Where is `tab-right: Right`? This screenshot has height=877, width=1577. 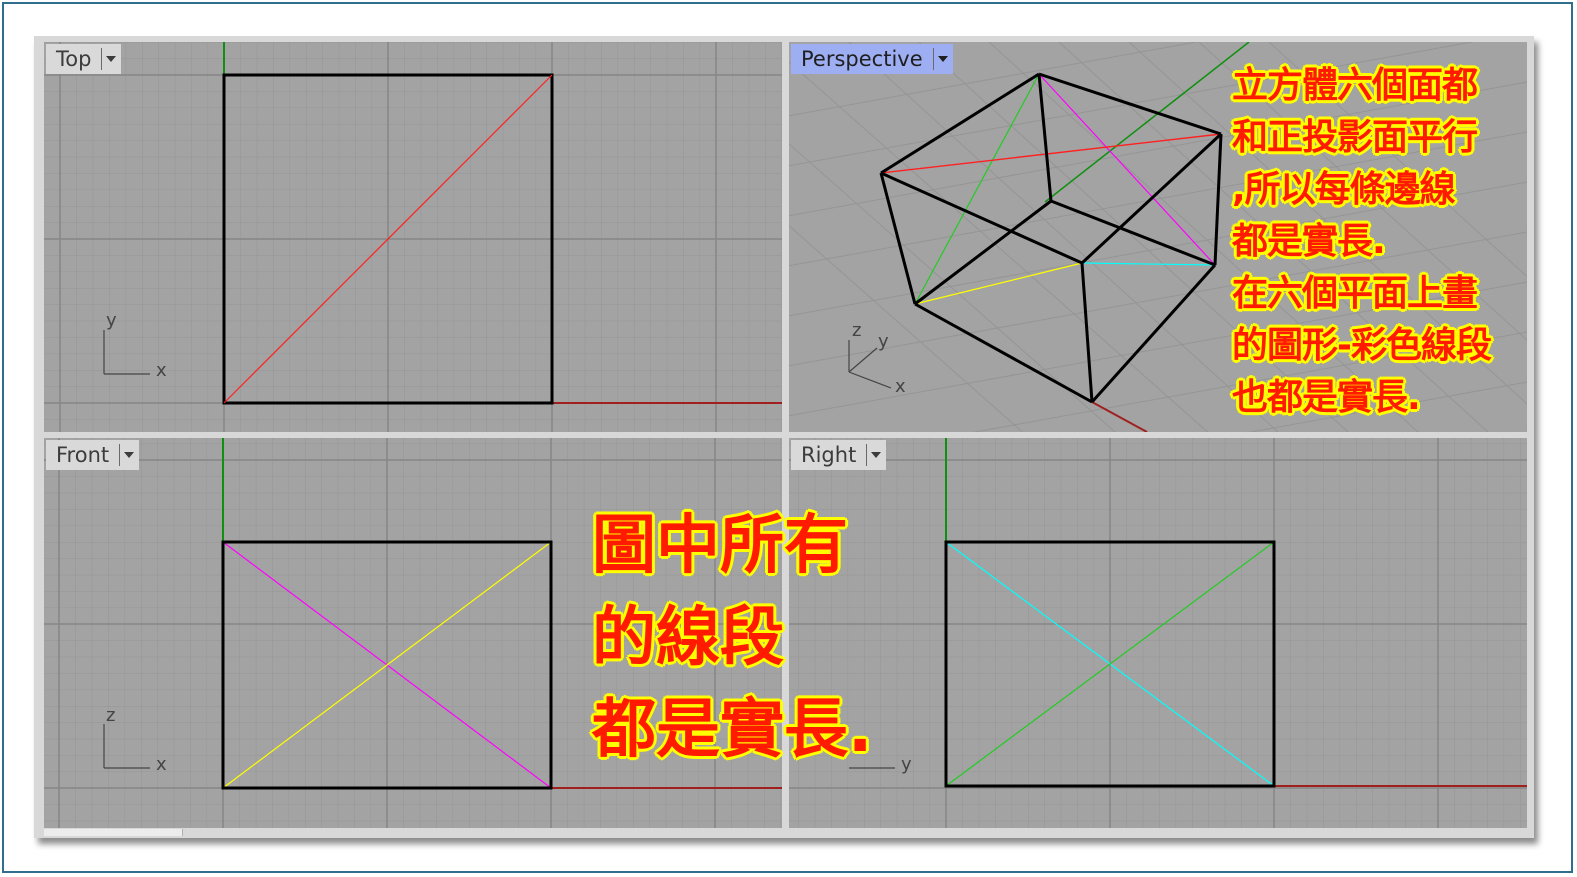 tab-right: Right is located at coordinates (839, 455).